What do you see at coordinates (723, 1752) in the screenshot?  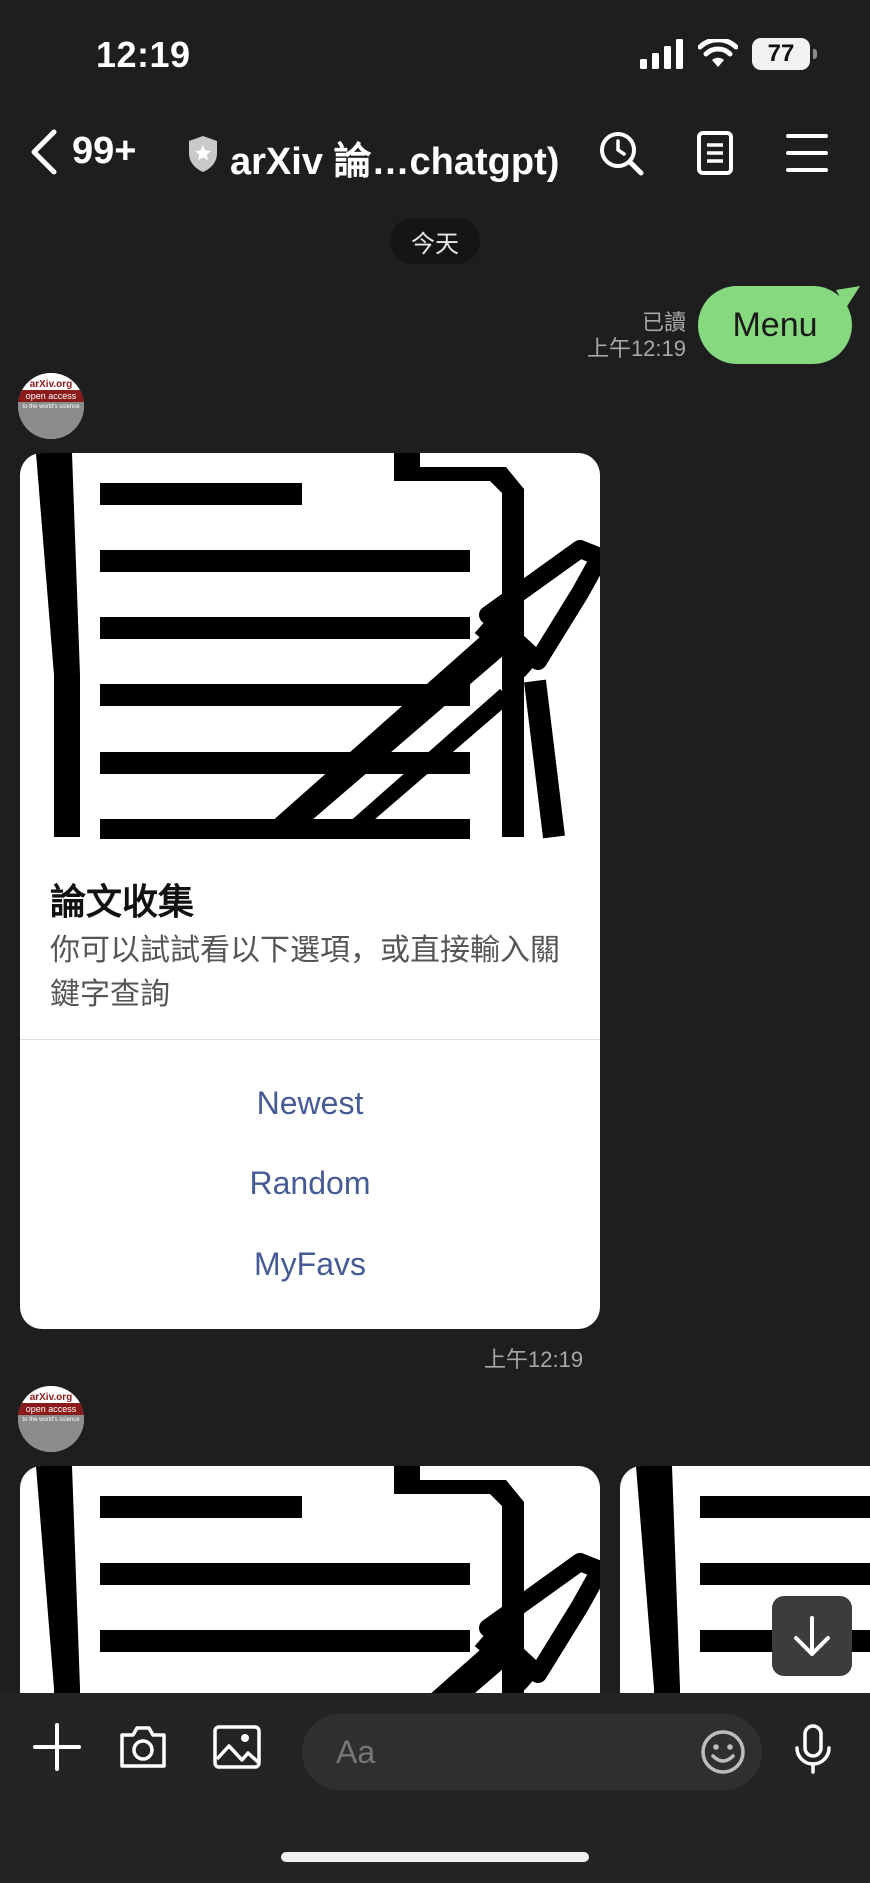 I see `emoji-icon` at bounding box center [723, 1752].